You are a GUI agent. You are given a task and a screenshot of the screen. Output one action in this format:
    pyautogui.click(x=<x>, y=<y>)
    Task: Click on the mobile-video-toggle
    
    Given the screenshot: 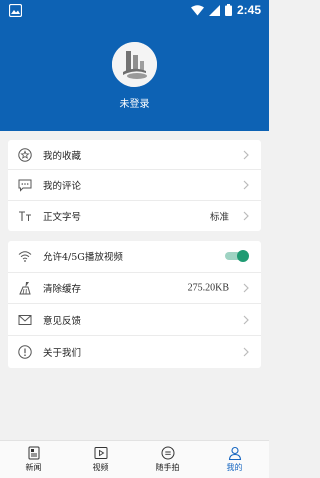 What is the action you would take?
    pyautogui.click(x=236, y=256)
    